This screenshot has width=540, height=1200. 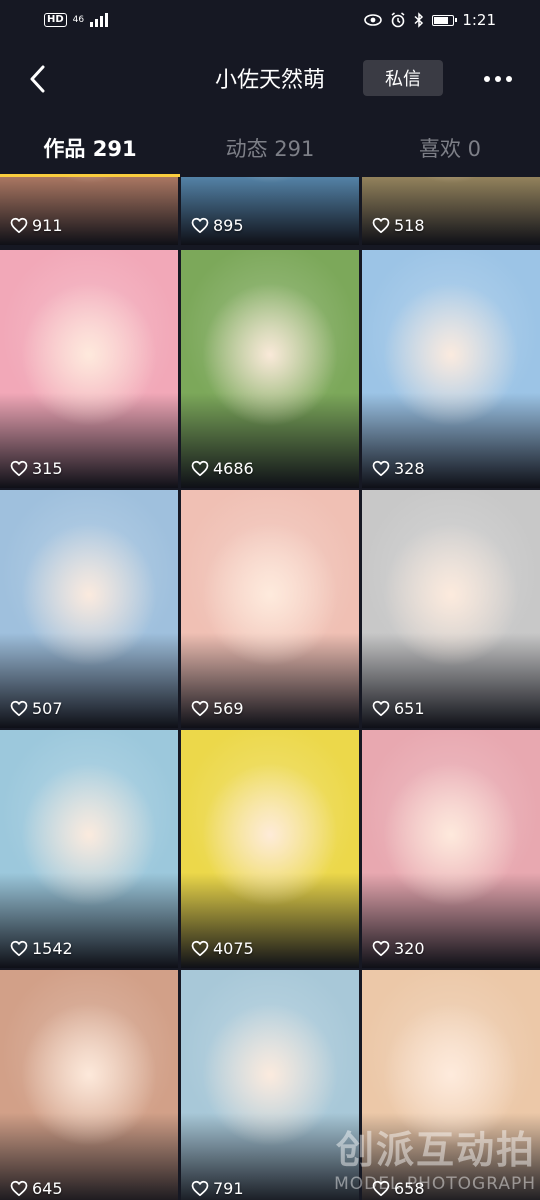 I want to click on video-thumbnail: 507, so click(x=89, y=609).